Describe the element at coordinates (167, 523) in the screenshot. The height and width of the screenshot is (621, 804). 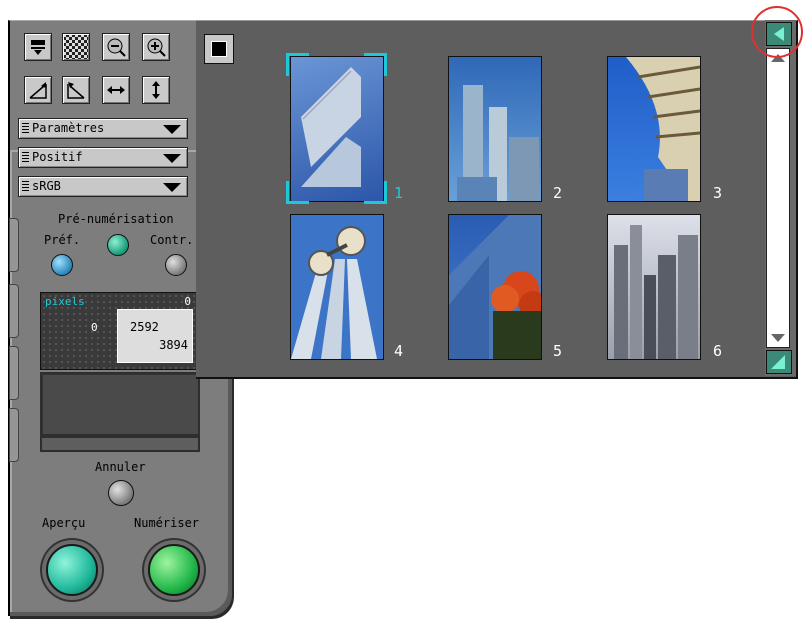
I see `scan-label: Numériser` at that location.